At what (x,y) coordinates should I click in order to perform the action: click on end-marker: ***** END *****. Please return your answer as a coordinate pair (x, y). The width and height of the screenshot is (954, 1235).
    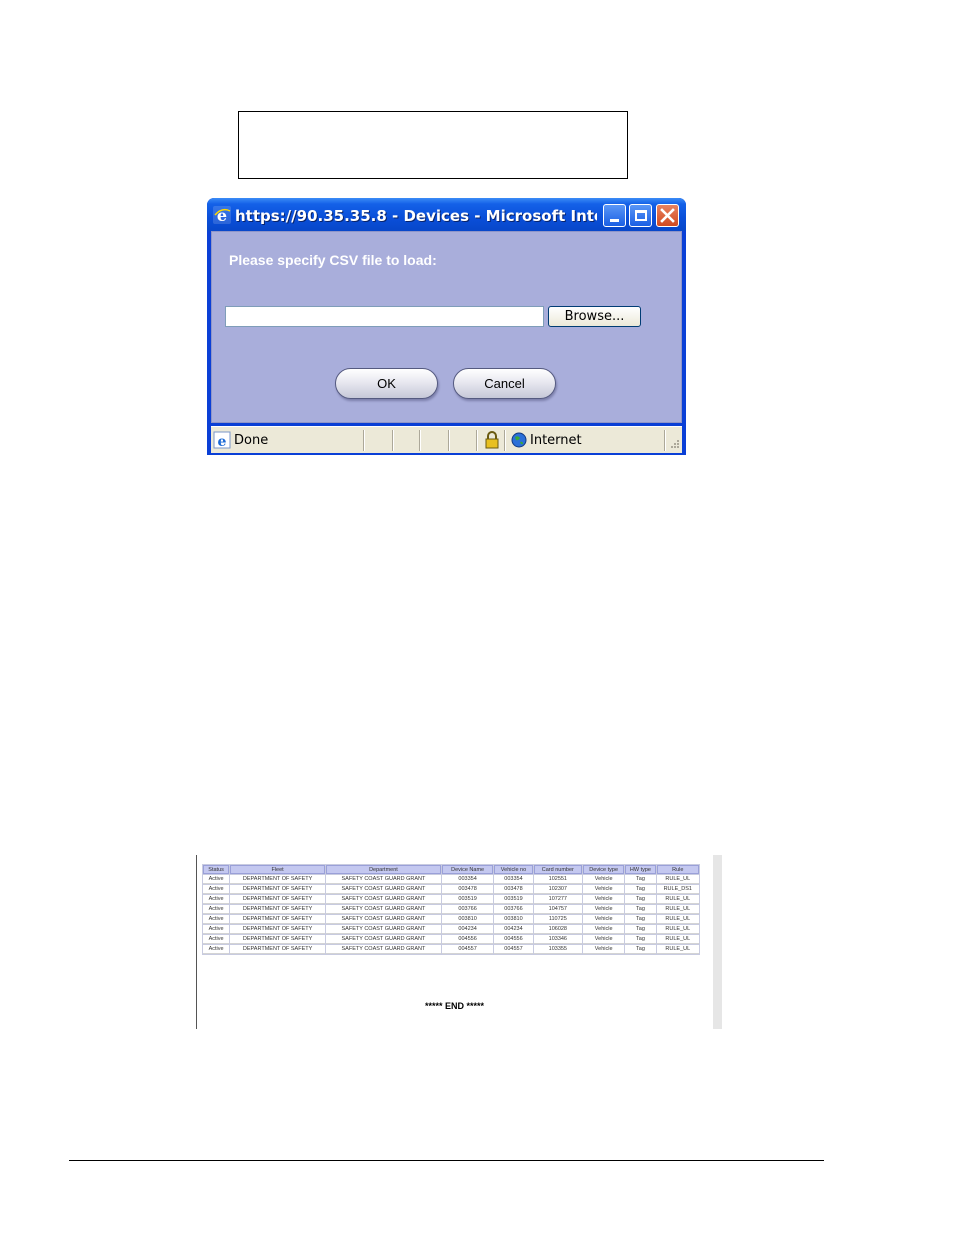
    Looking at the image, I should click on (454, 1006).